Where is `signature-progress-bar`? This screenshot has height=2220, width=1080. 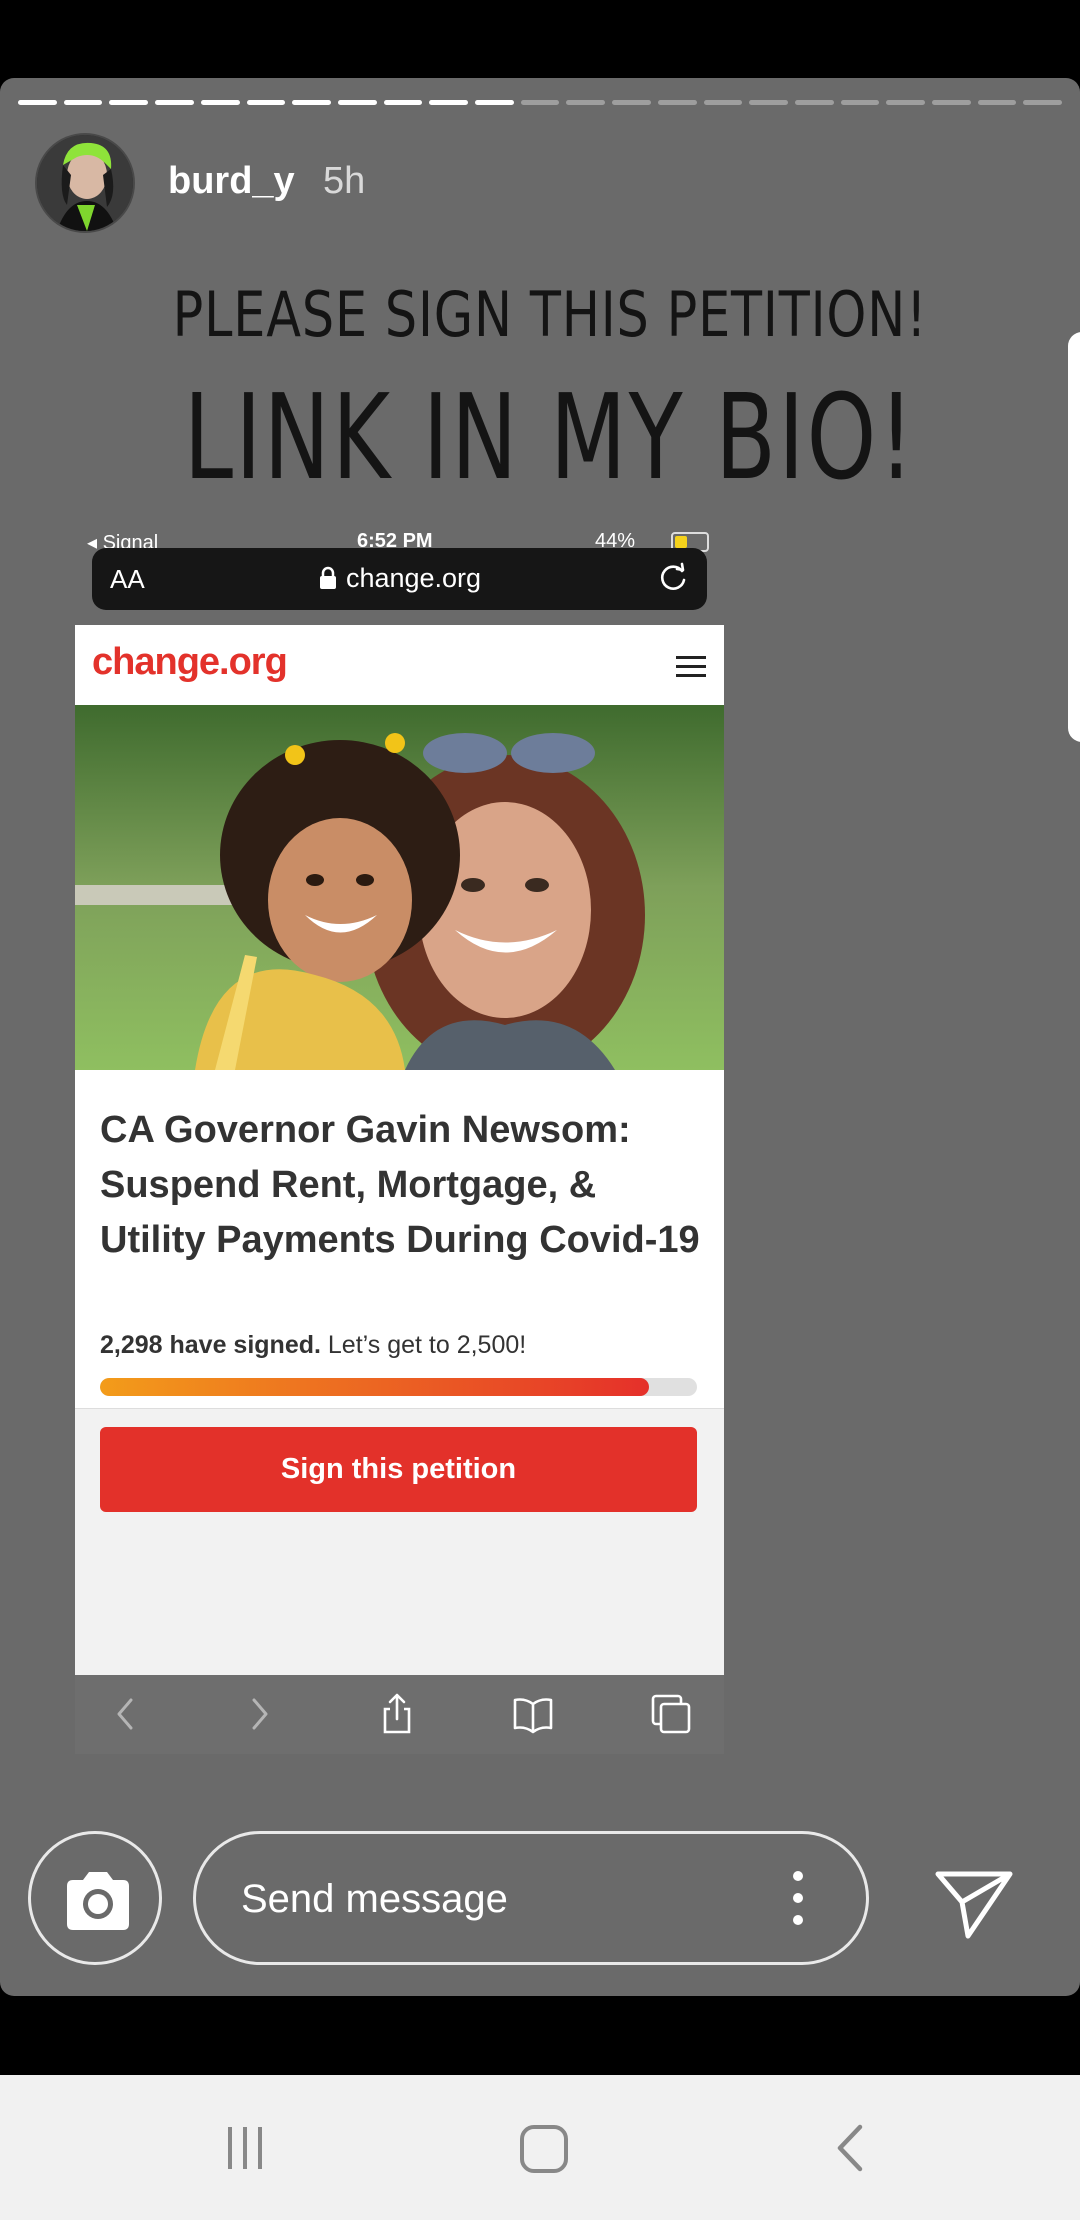
signature-progress-bar is located at coordinates (398, 1387).